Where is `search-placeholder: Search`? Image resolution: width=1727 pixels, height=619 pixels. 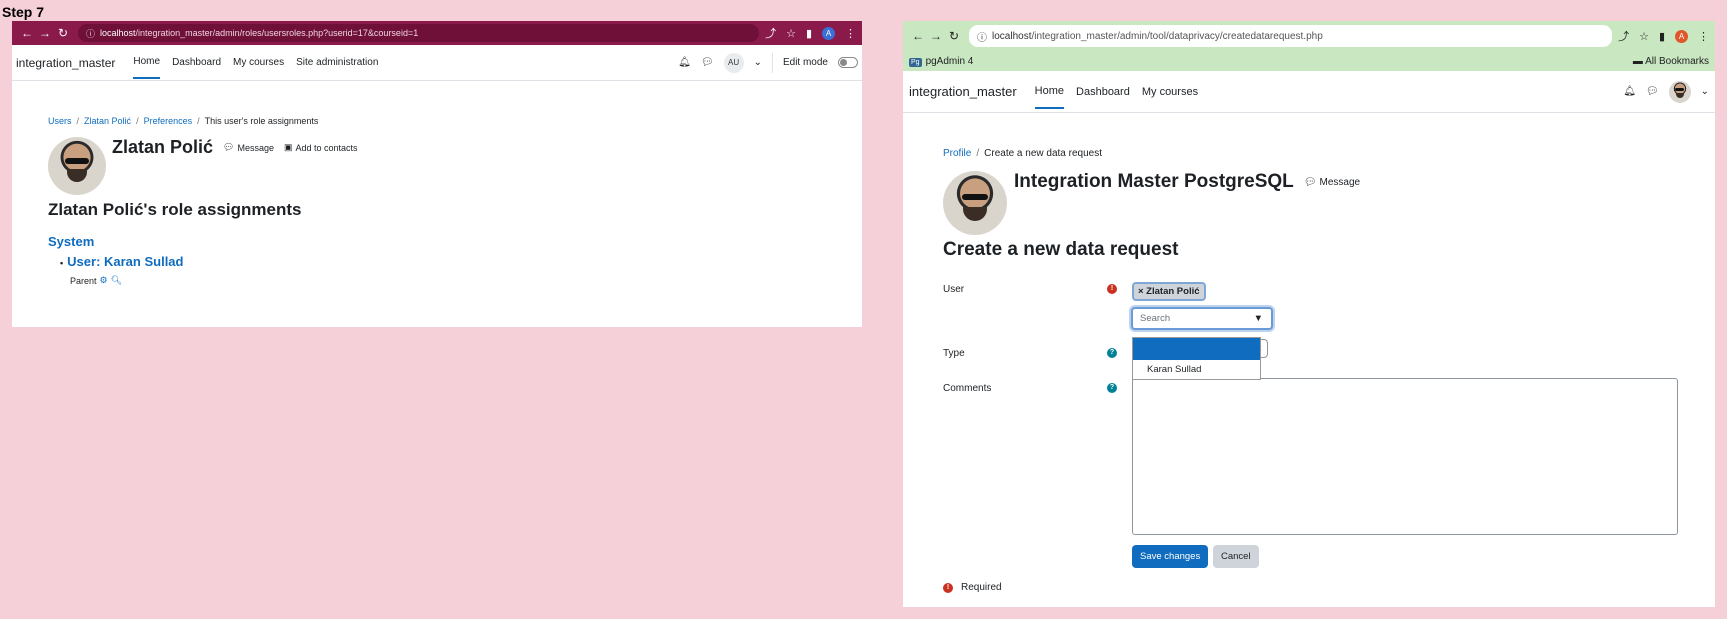 search-placeholder: Search is located at coordinates (1155, 318).